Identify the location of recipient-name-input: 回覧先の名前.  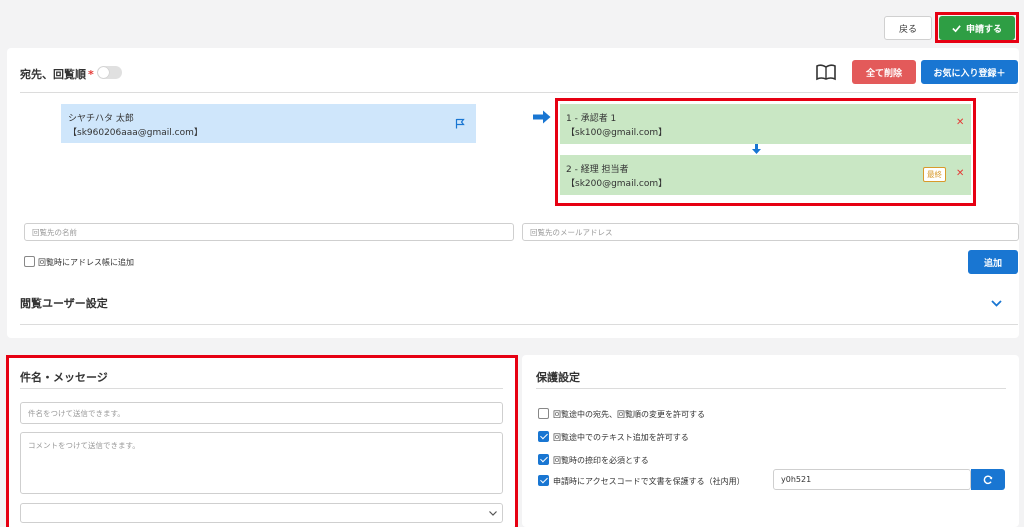
(269, 232).